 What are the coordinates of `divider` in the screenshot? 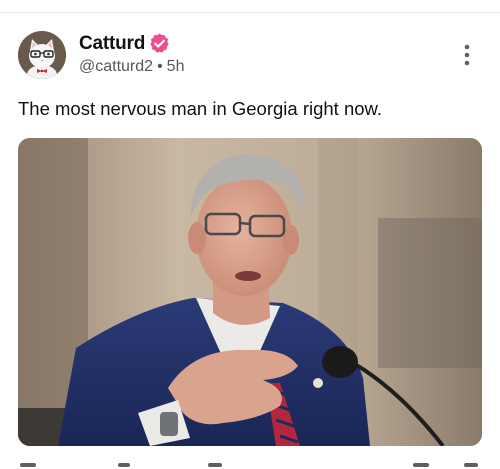 It's located at (250, 12).